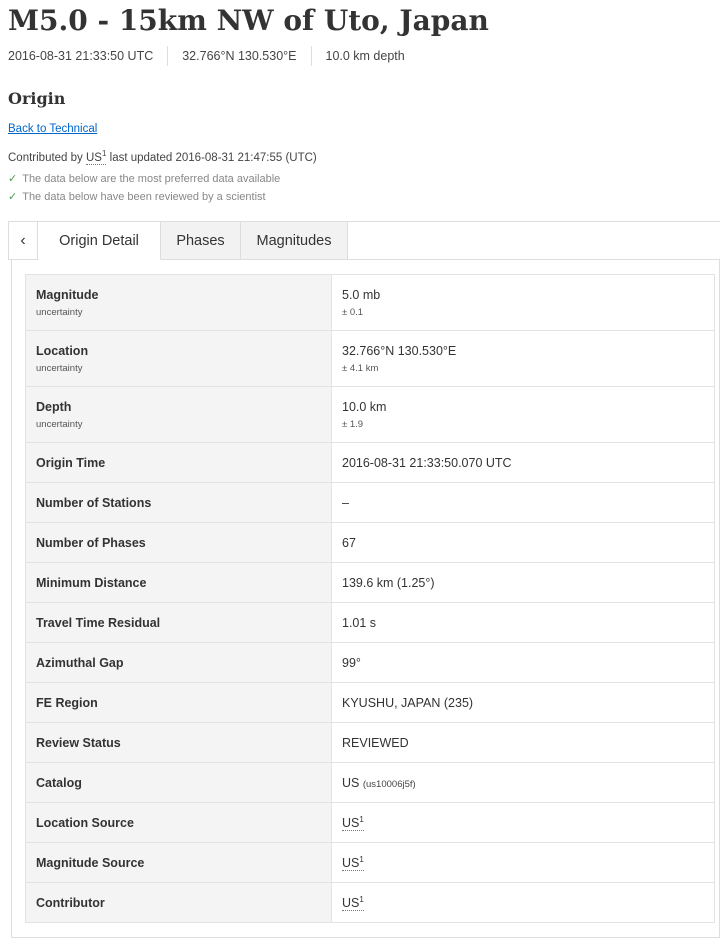 The height and width of the screenshot is (946, 720). I want to click on table-row: Contributor US1, so click(370, 902).